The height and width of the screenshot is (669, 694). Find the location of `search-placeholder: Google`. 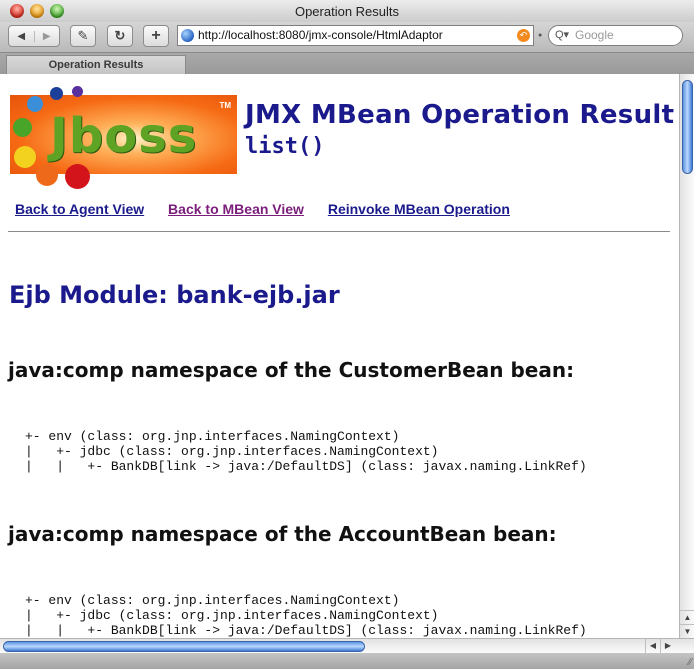

search-placeholder: Google is located at coordinates (594, 35).